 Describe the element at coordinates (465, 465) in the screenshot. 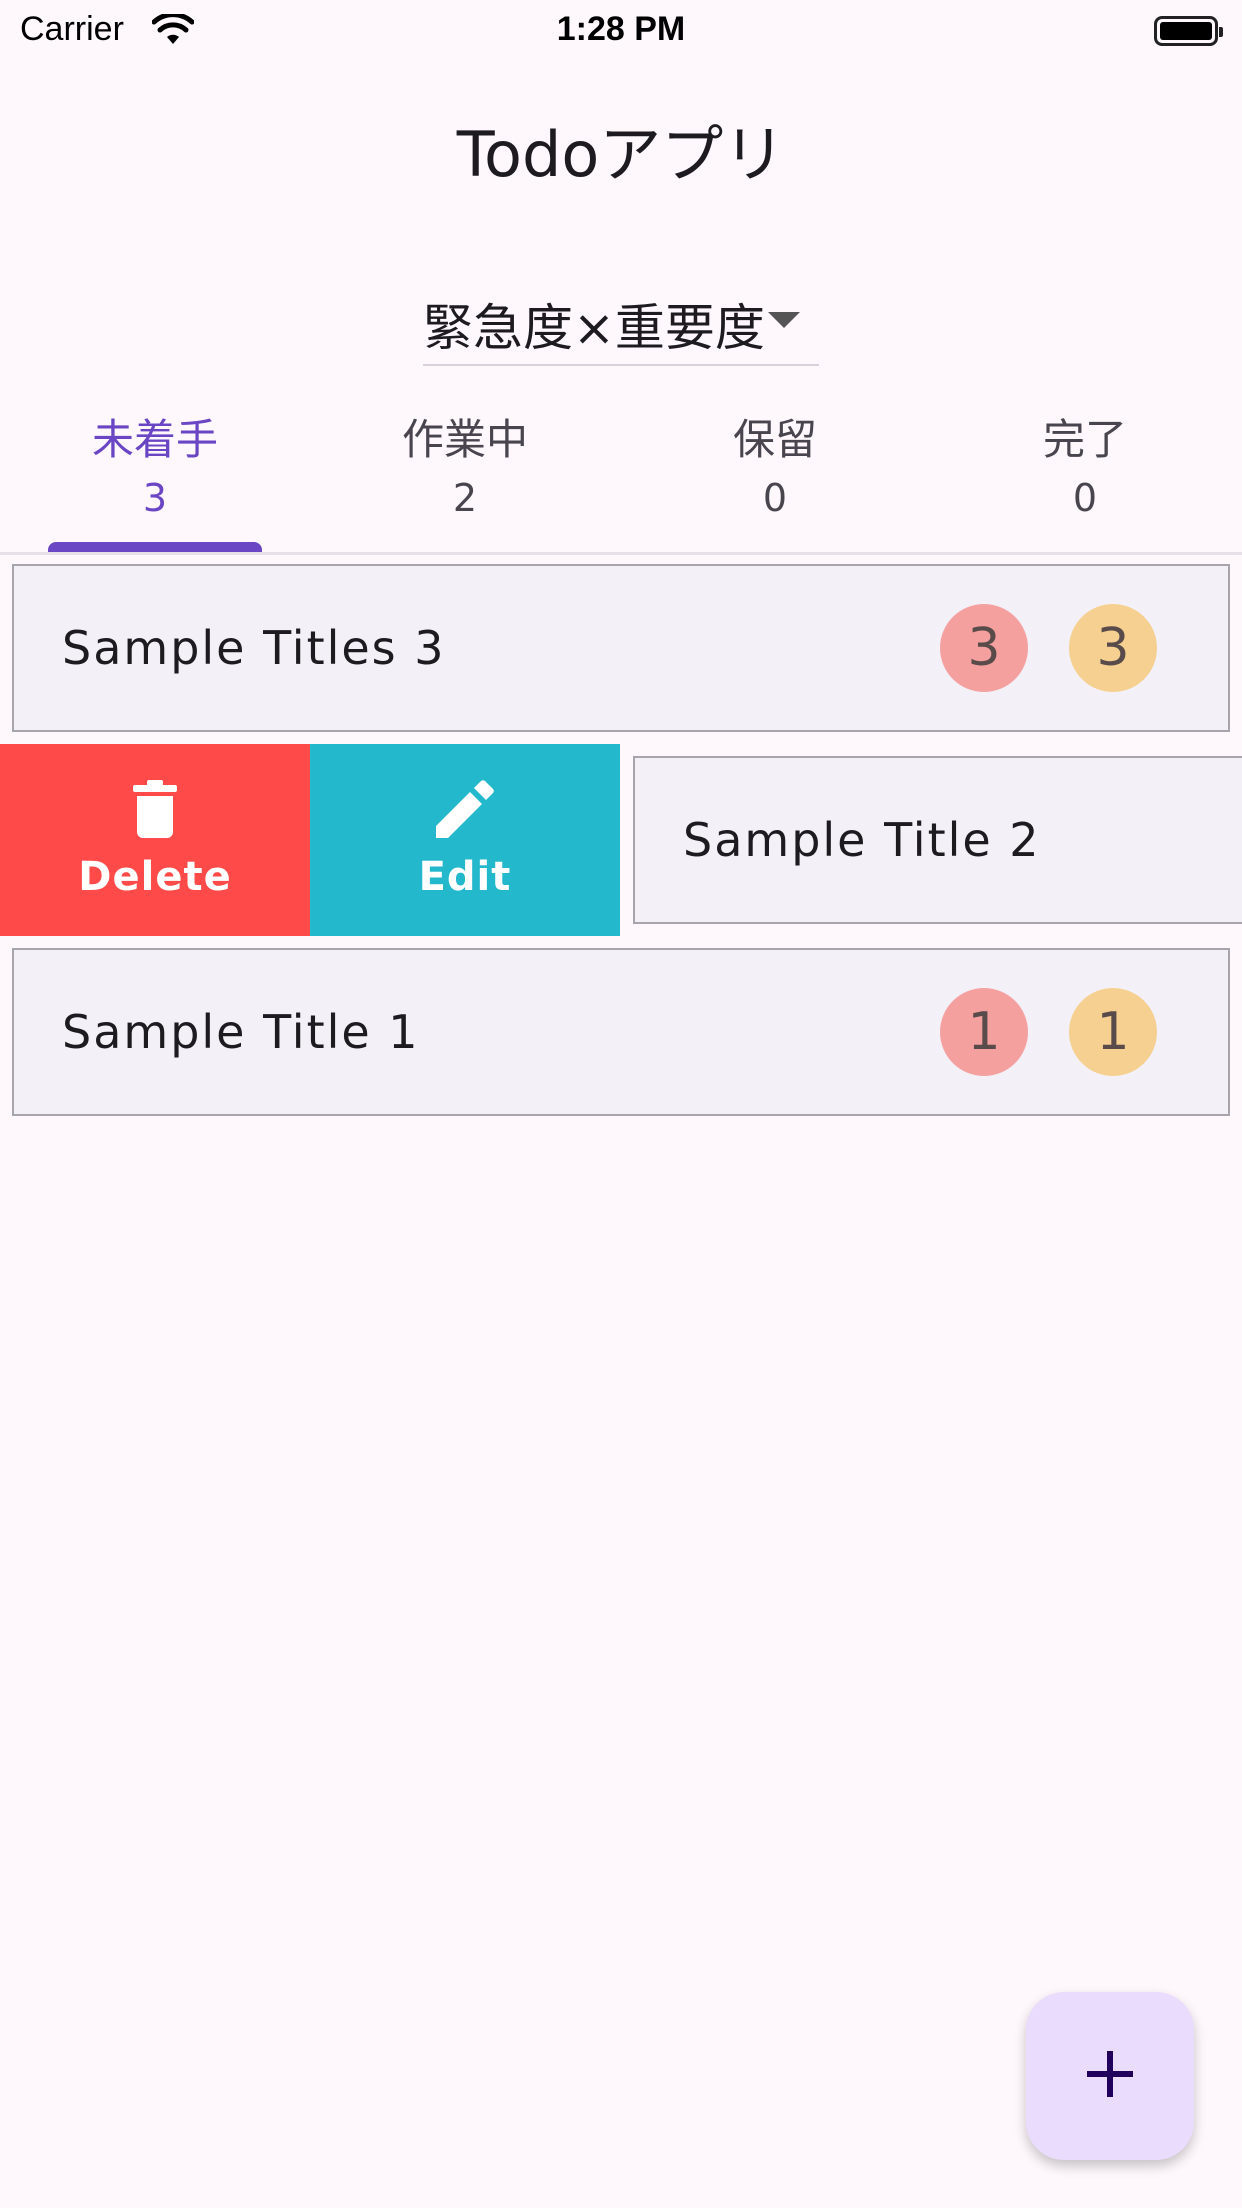

I see `tab-in-progress: 作業中 2` at that location.